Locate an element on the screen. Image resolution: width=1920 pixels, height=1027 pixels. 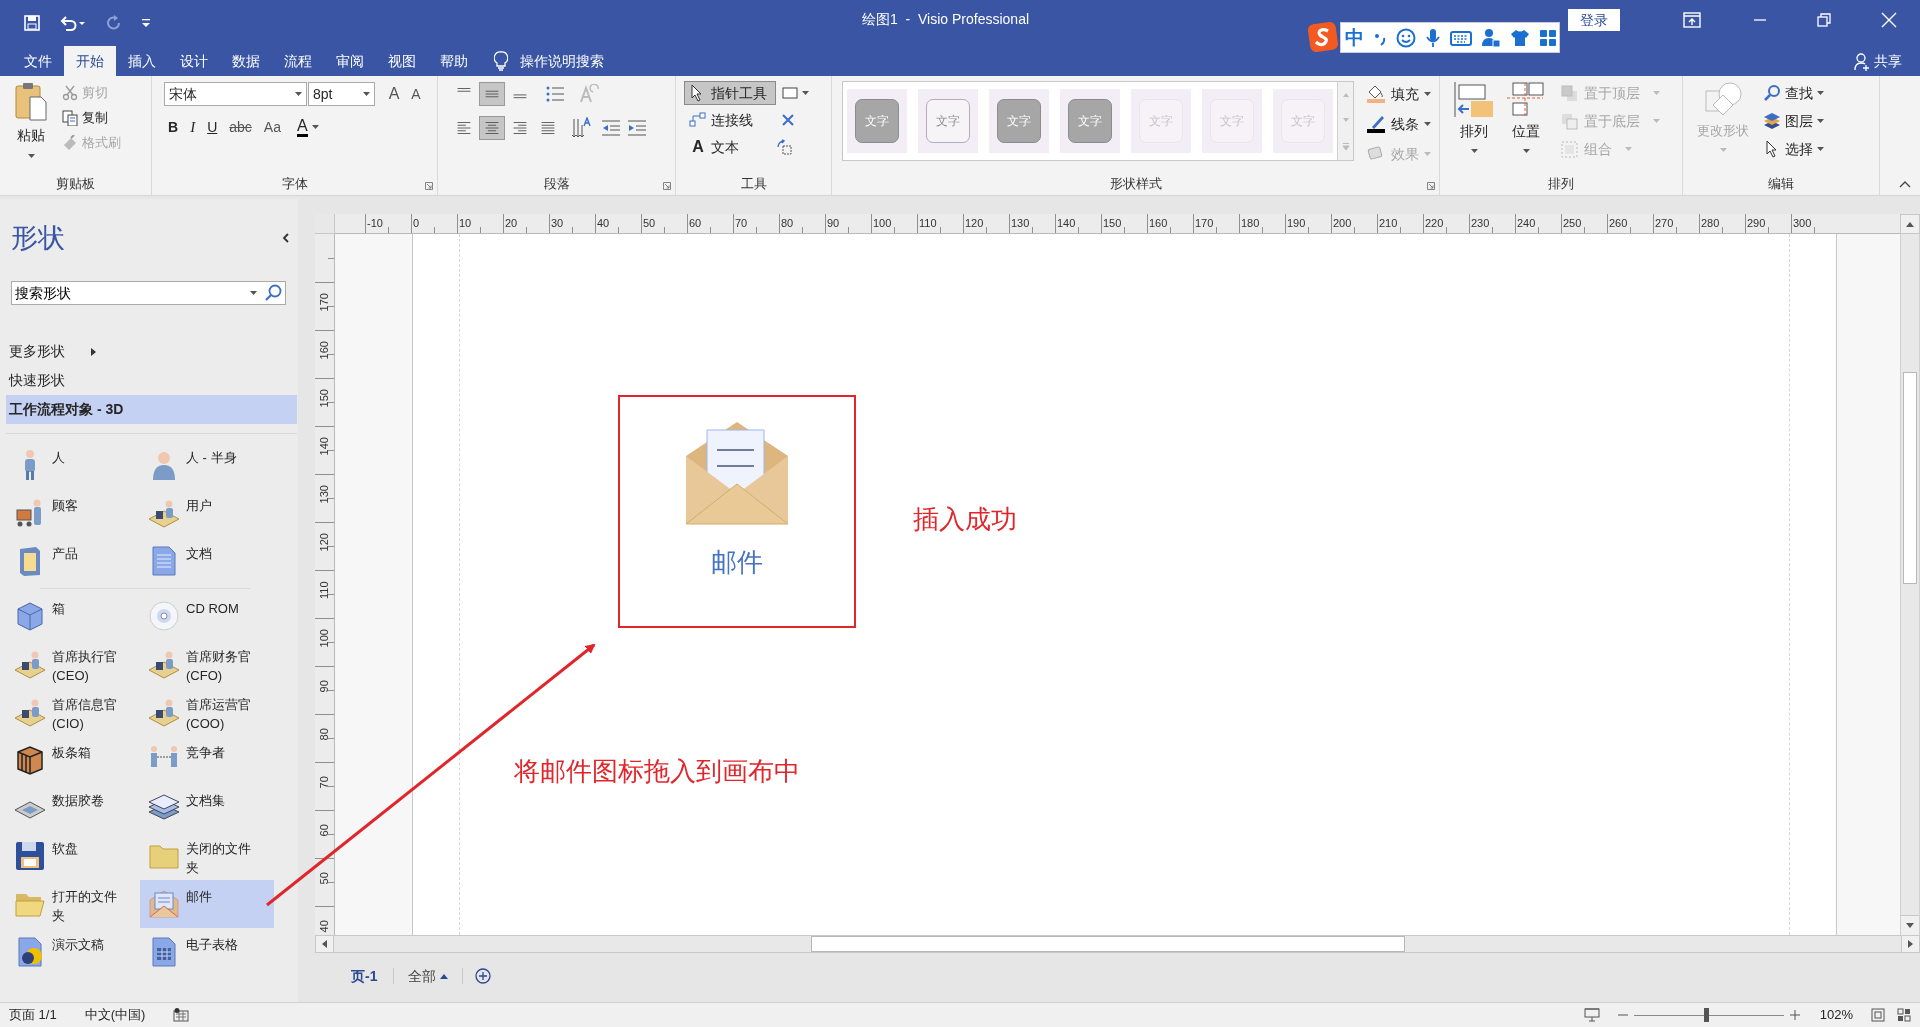
language-indicator: 中文(中国) is located at coordinates (115, 1015).